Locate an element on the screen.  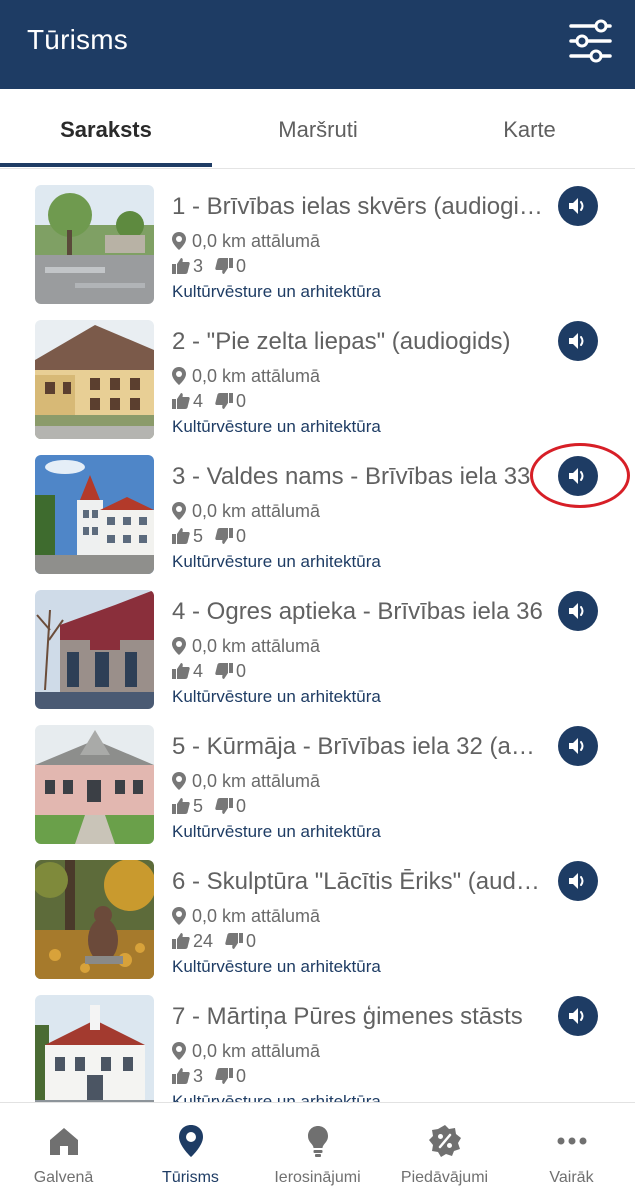
item-votes: 4 0 is located at coordinates (209, 671).